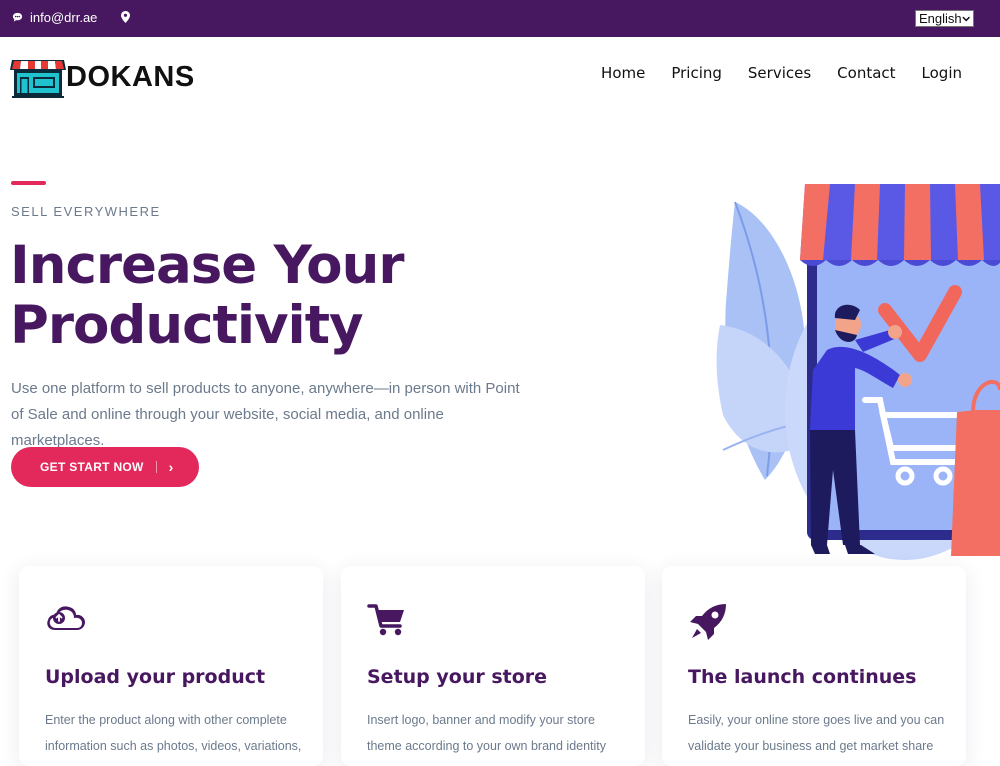 The height and width of the screenshot is (766, 1000). I want to click on site-logo: DOKANS, so click(102, 77).